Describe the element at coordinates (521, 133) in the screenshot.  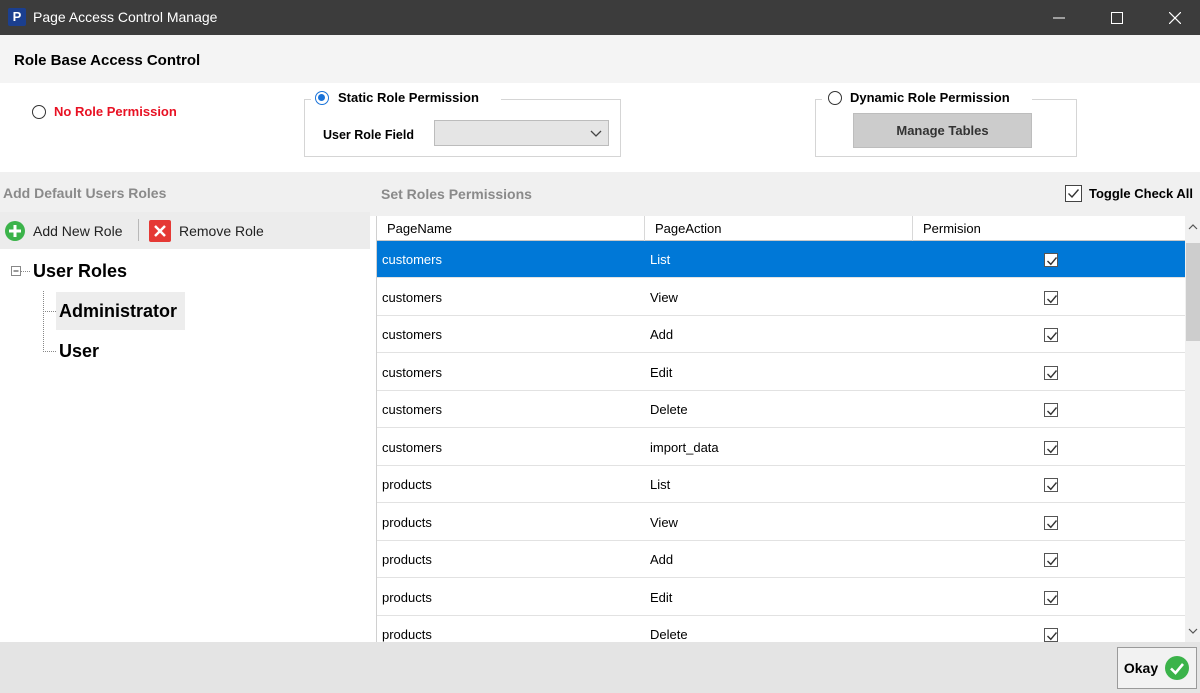
I see `user-role-field-select` at that location.